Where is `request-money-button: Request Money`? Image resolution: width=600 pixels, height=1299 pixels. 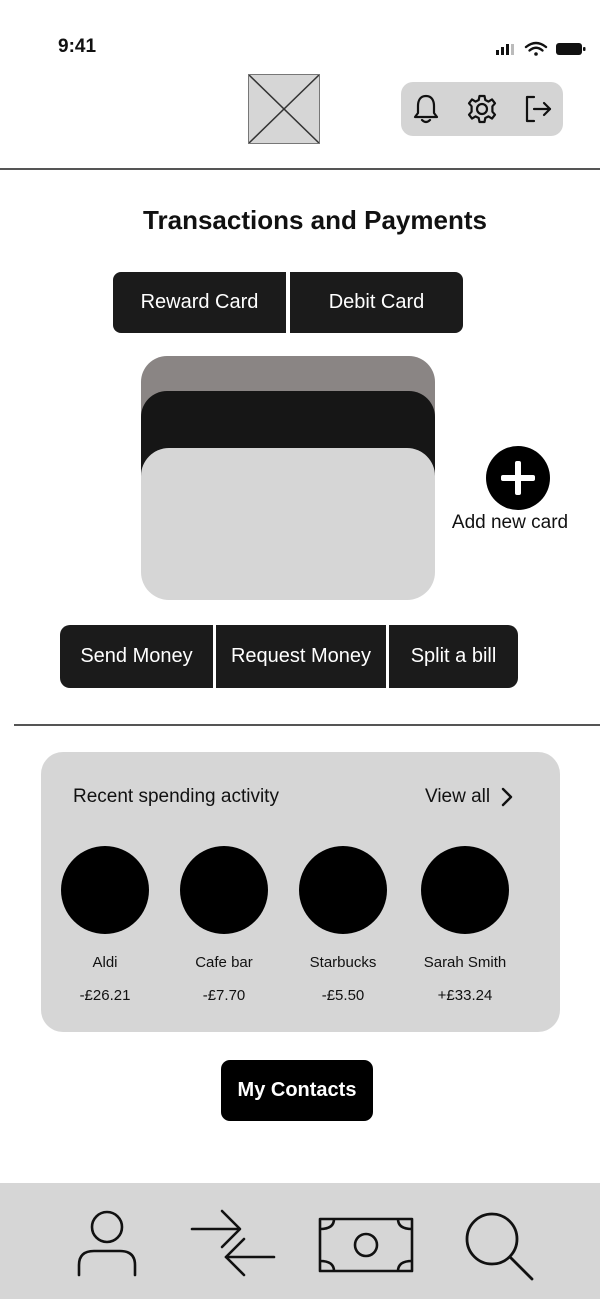
request-money-button: Request Money is located at coordinates (301, 656).